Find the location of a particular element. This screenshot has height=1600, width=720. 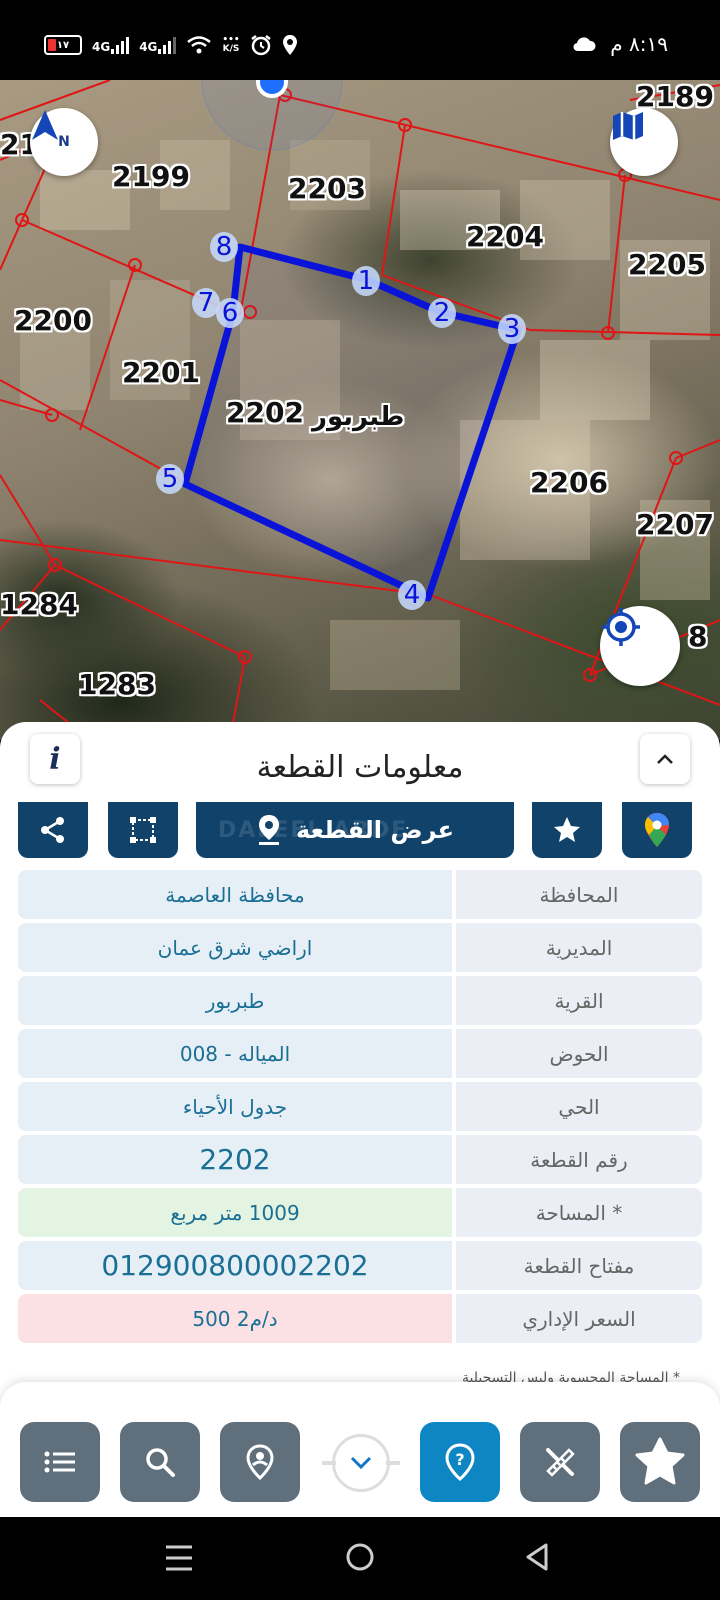

crosshair-icon is located at coordinates (621, 627).